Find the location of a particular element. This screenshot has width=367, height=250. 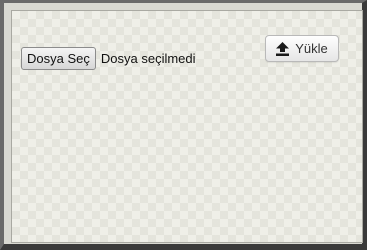

upload-button: Yükle is located at coordinates (302, 48).